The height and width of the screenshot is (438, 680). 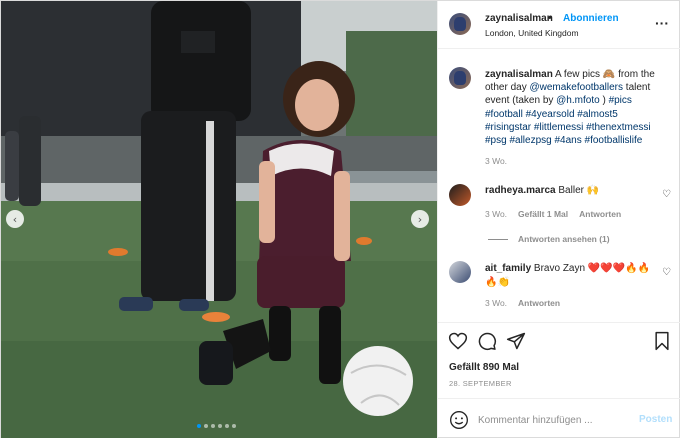 I want to click on comment-icon, so click(x=487, y=341).